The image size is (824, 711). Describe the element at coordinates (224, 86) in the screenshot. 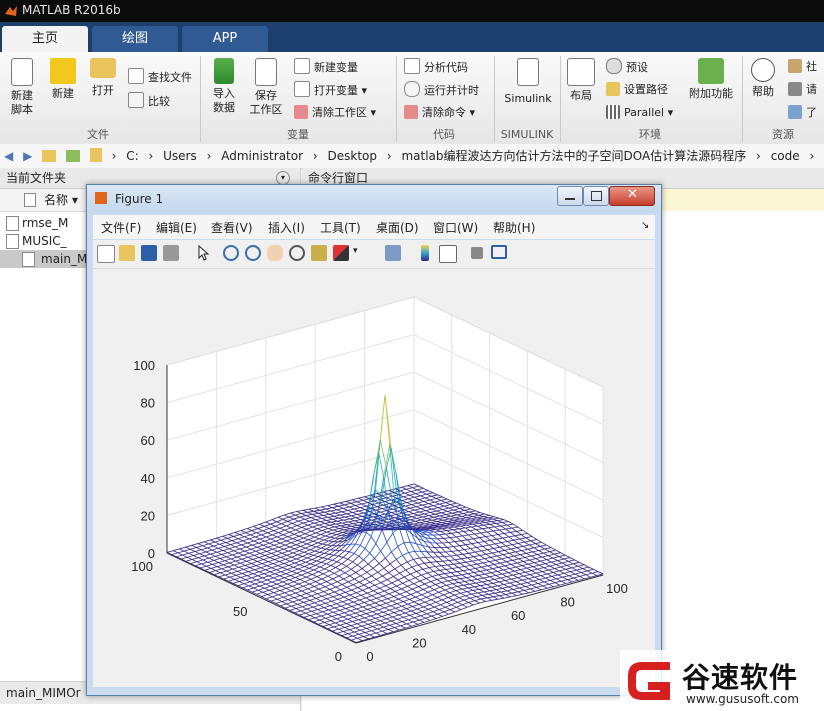

I see `import-data-button: 导入 数据` at that location.